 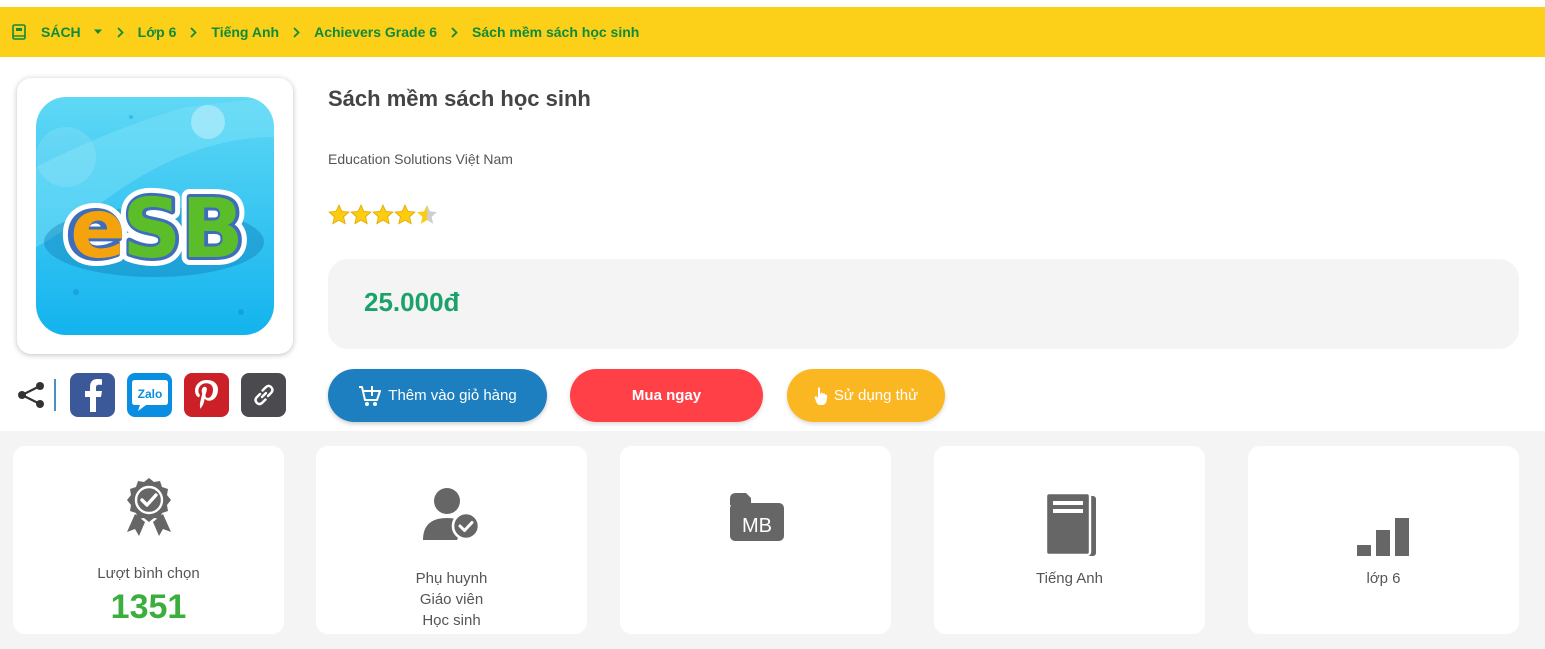 What do you see at coordinates (61, 32) in the screenshot?
I see `breadcrumb-item-sach: SÁCH` at bounding box center [61, 32].